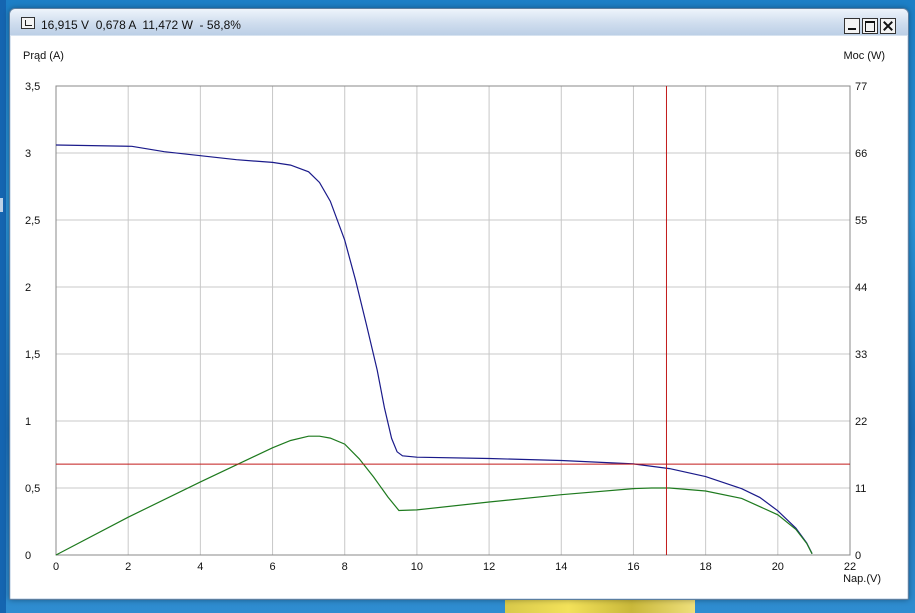 This screenshot has width=915, height=613. I want to click on right-tick-label: 22, so click(861, 422).